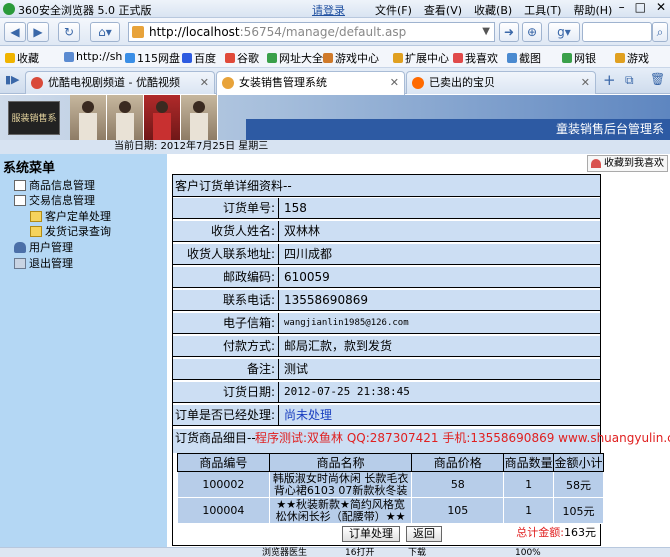 The width and height of the screenshot is (670, 557). Describe the element at coordinates (660, 32) in the screenshot. I see `search-icon: ⌕` at that location.